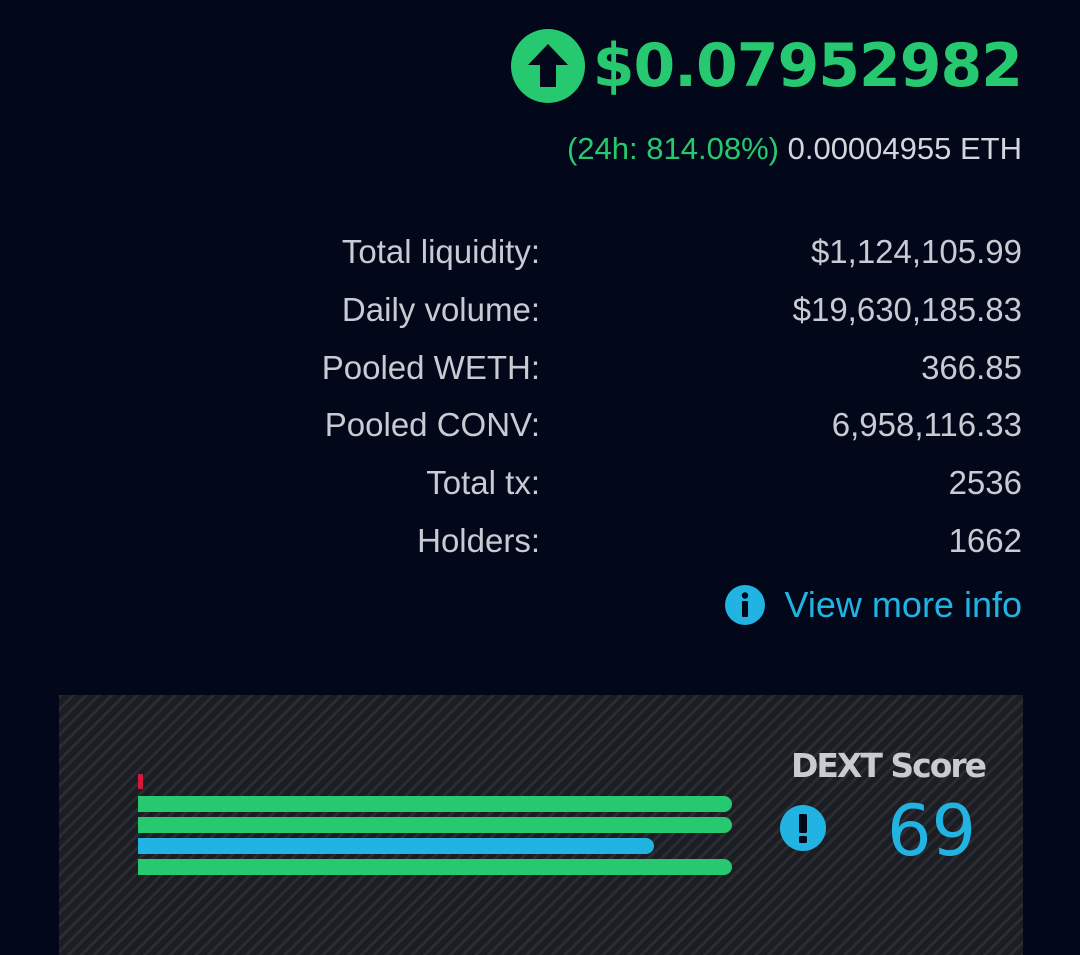 This screenshot has height=955, width=1080. What do you see at coordinates (478, 540) in the screenshot?
I see `stat-label: Holders:` at bounding box center [478, 540].